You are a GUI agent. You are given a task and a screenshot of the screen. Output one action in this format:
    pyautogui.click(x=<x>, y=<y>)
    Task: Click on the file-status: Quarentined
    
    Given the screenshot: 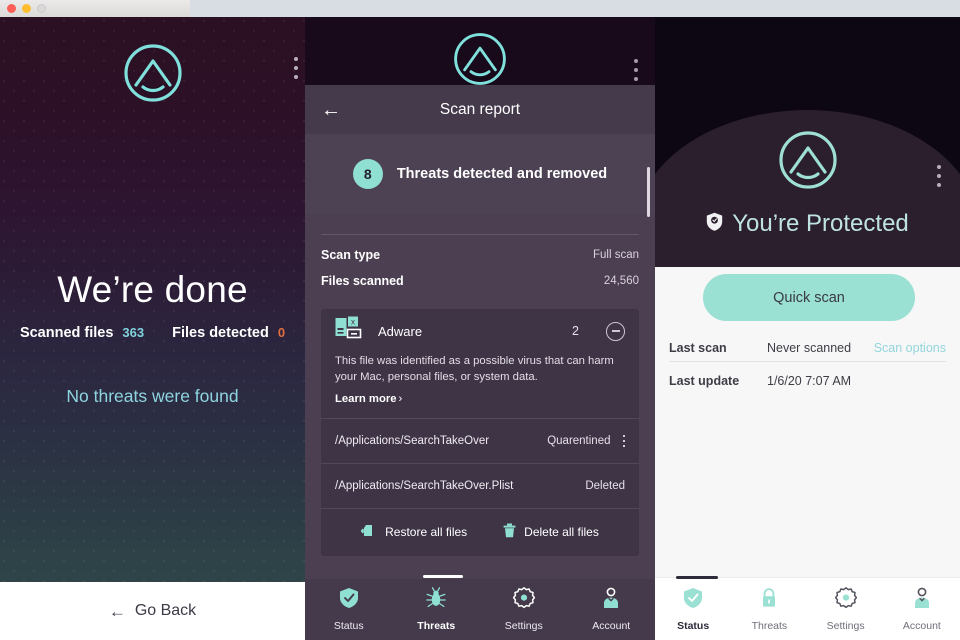 What is the action you would take?
    pyautogui.click(x=579, y=440)
    